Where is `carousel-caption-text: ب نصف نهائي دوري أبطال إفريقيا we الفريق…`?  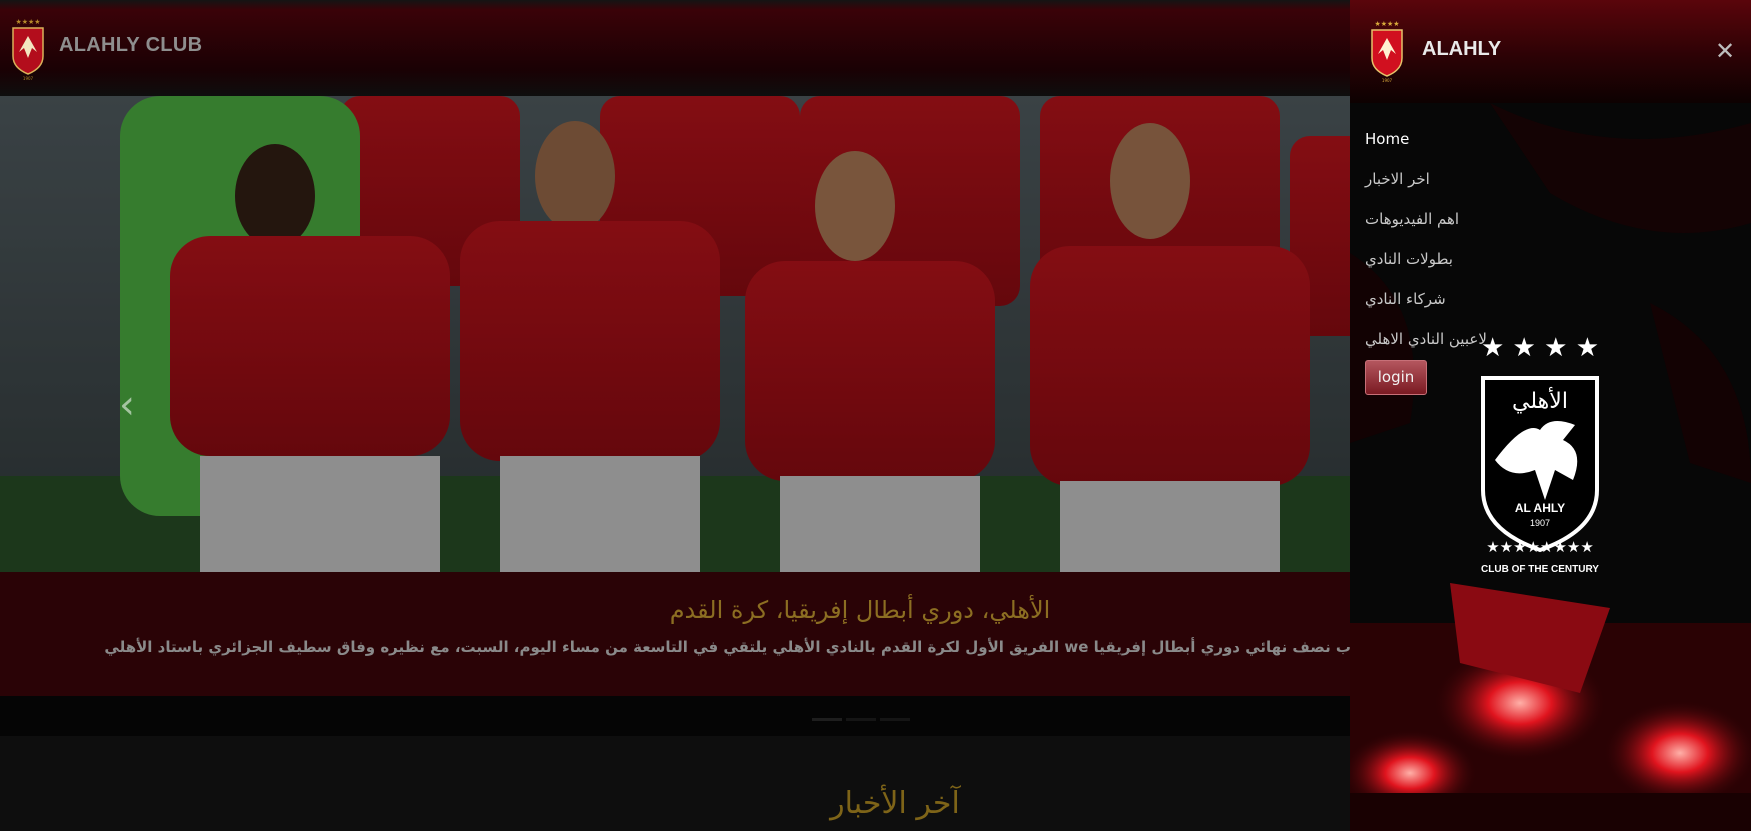 carousel-caption-text: ب نصف نهائي دوري أبطال إفريقيا we الفريق… is located at coordinates (727, 647).